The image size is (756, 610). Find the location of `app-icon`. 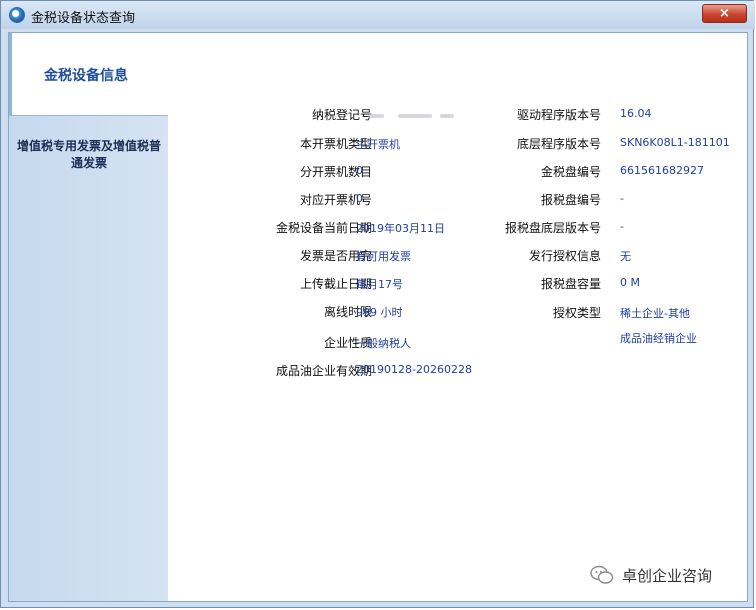

app-icon is located at coordinates (17, 15).